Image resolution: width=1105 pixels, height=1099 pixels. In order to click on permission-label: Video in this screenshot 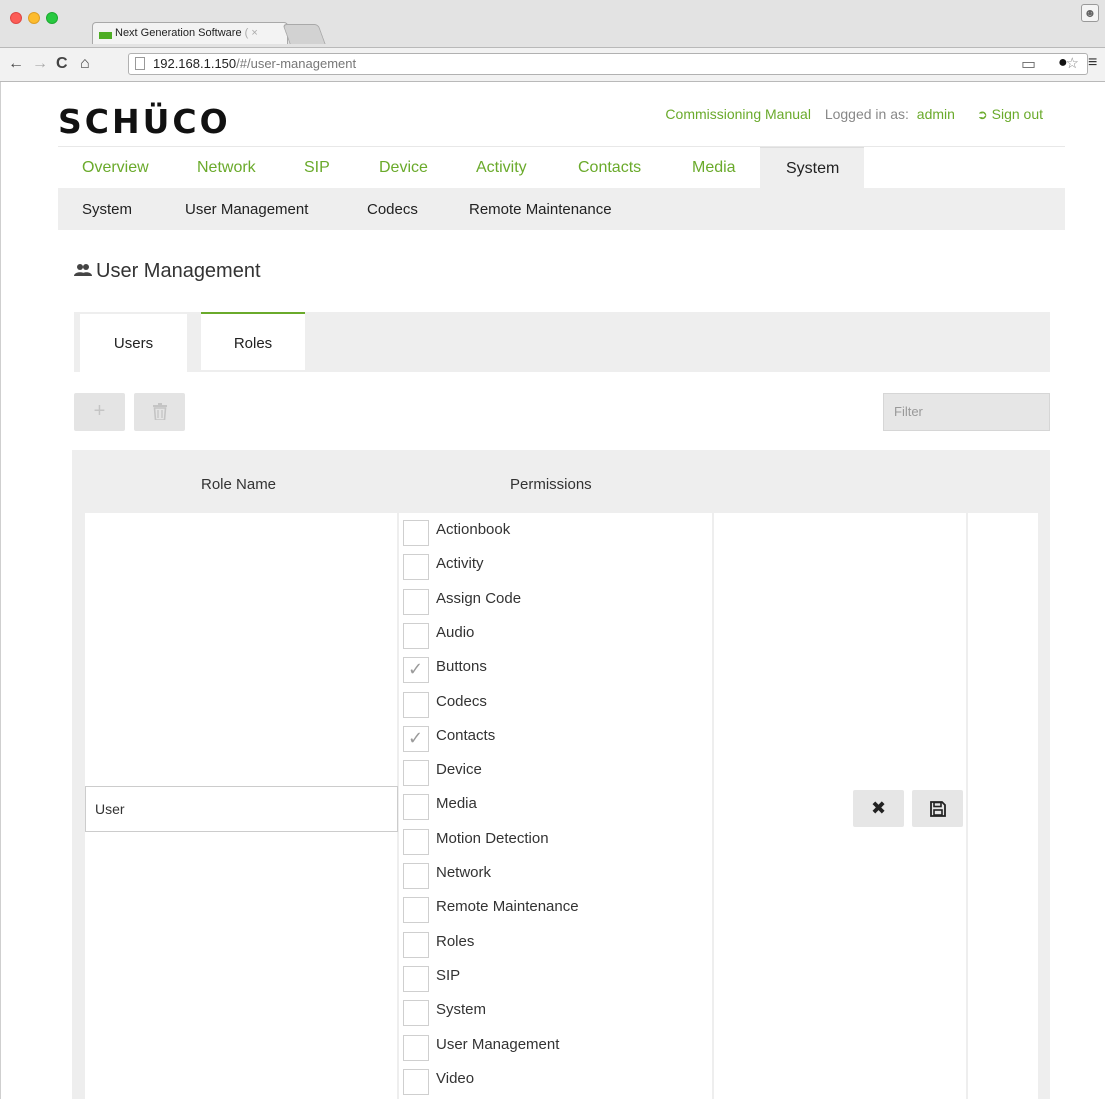, I will do `click(455, 1078)`.